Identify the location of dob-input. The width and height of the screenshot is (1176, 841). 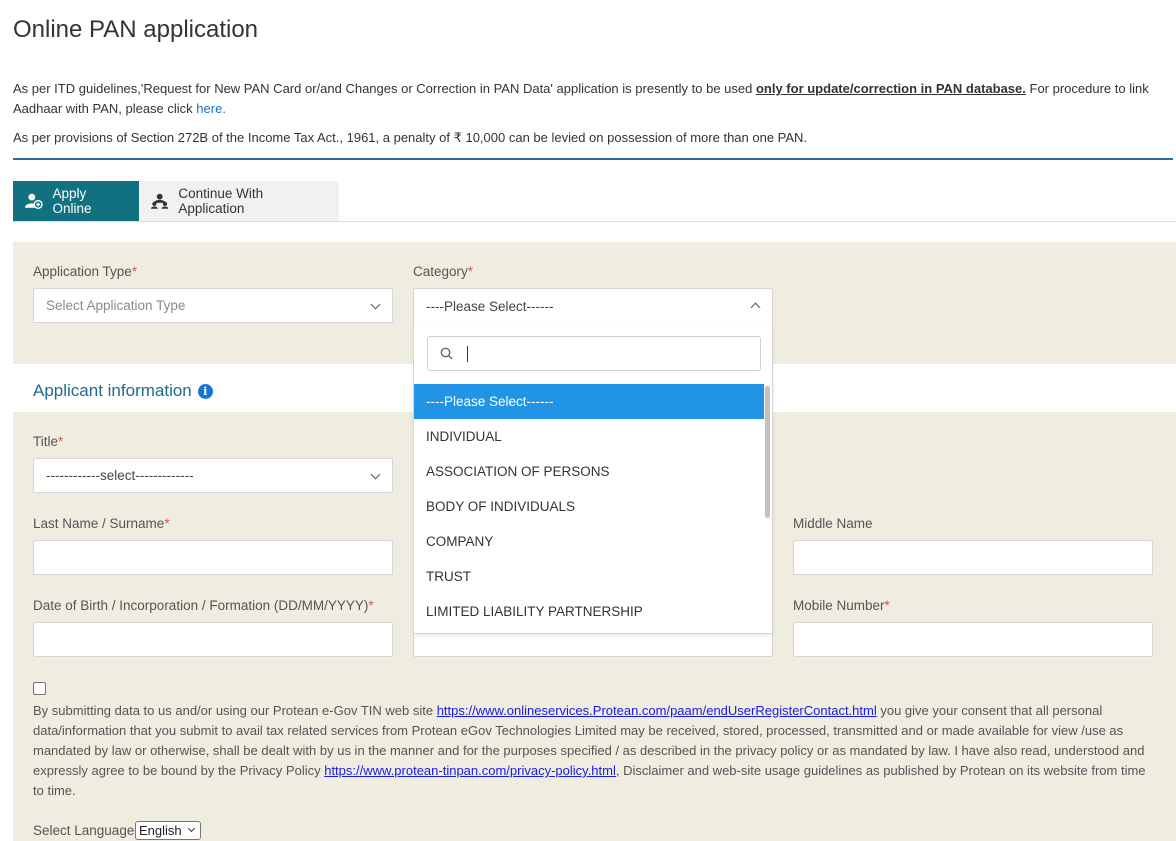
(213, 639).